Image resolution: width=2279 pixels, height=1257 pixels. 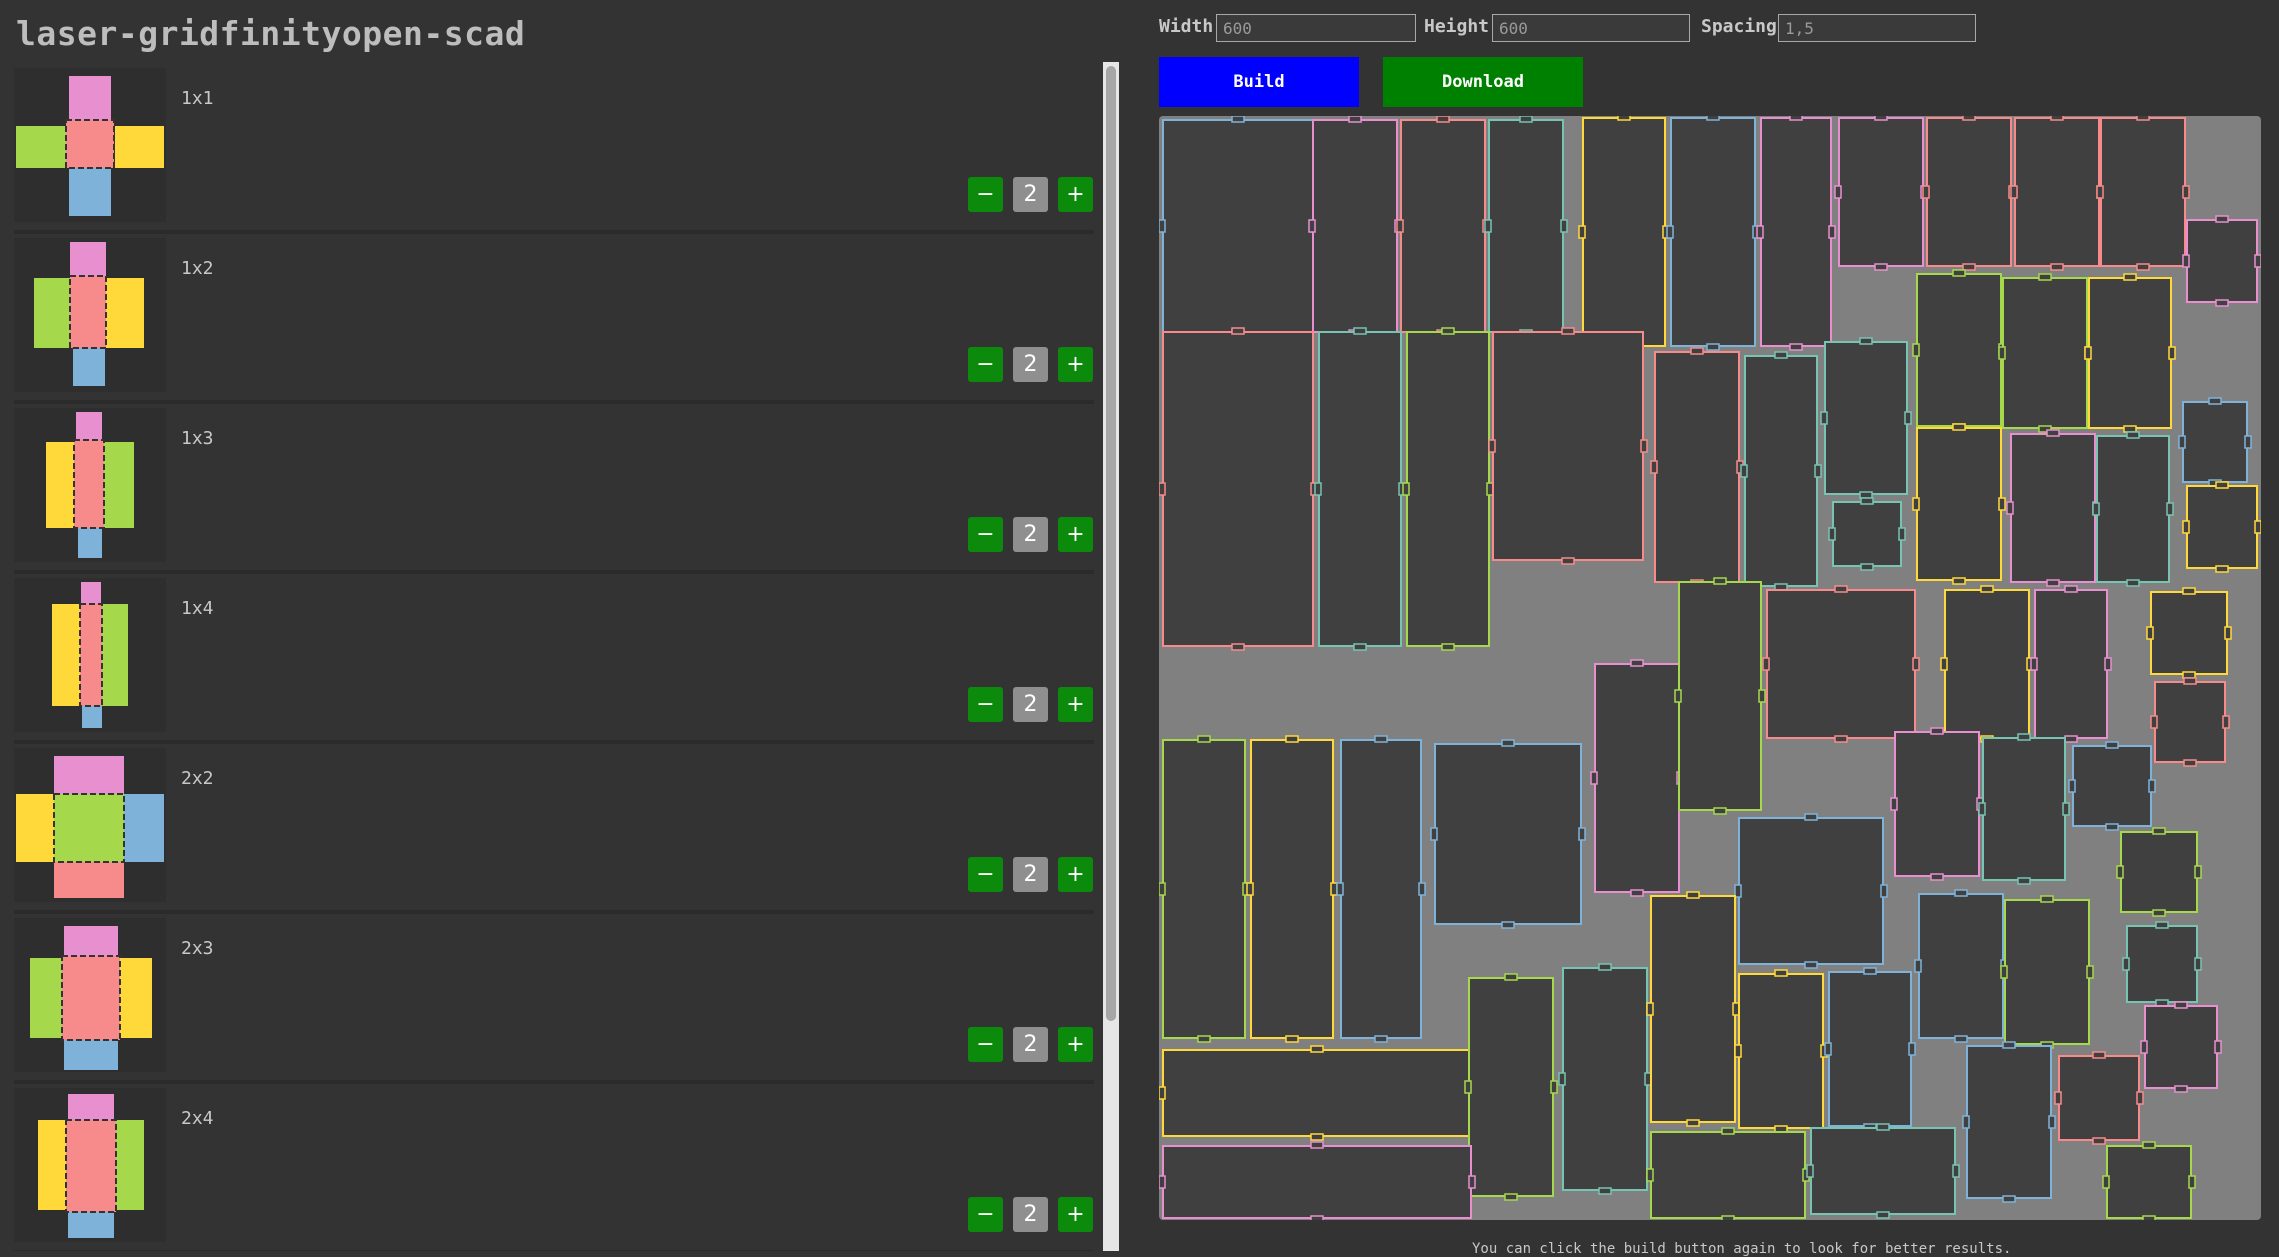 I want to click on app-title: laser-gridfinityopen-scad, so click(x=271, y=33).